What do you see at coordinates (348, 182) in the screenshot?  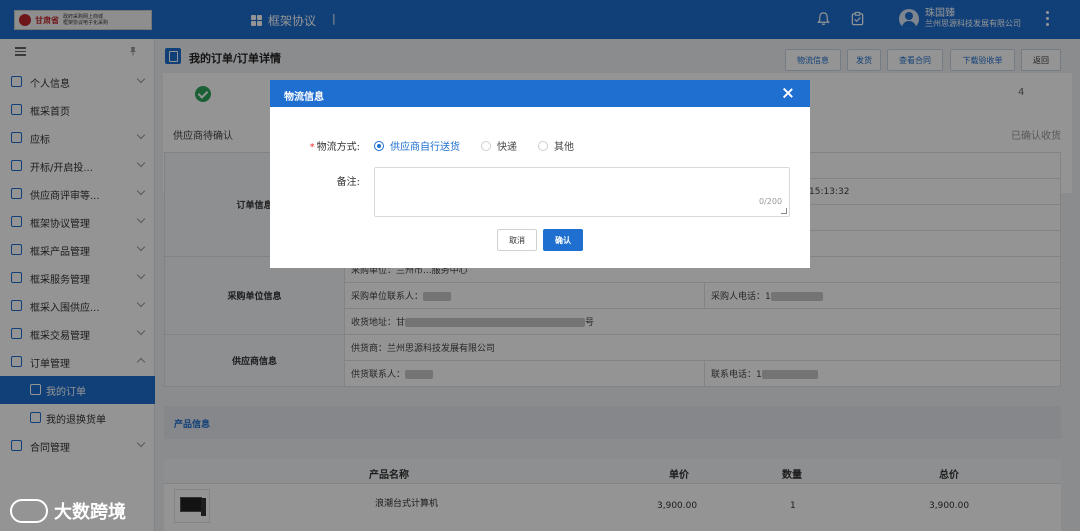 I see `remark-label: 备注:` at bounding box center [348, 182].